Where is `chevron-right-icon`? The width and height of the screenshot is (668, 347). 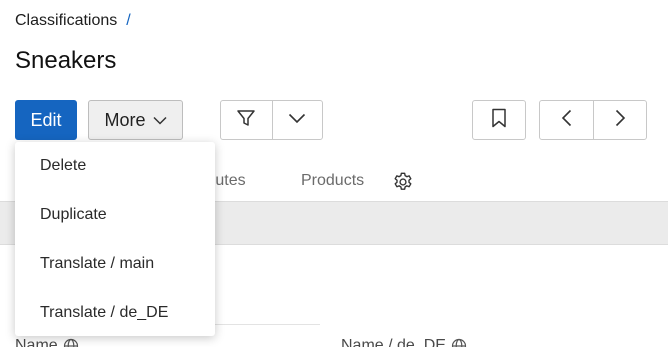 chevron-right-icon is located at coordinates (620, 120).